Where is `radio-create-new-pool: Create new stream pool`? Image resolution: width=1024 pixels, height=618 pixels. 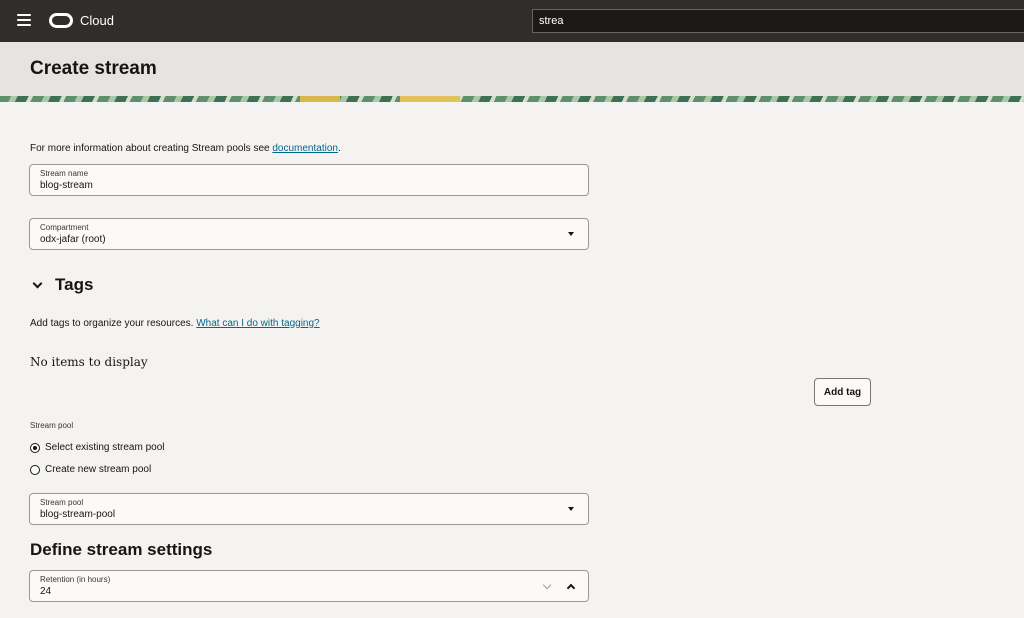
radio-create-new-pool: Create new stream pool is located at coordinates (90, 469).